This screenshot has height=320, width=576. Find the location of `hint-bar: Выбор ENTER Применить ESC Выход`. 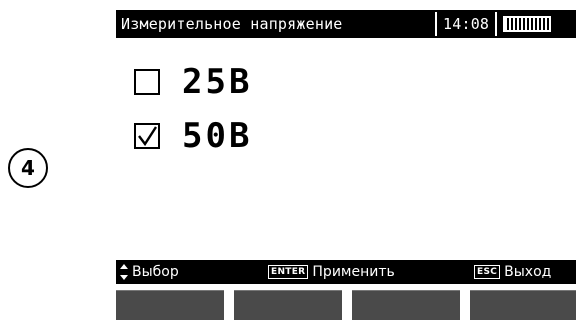

hint-bar: Выбор ENTER Применить ESC Выход is located at coordinates (346, 272).